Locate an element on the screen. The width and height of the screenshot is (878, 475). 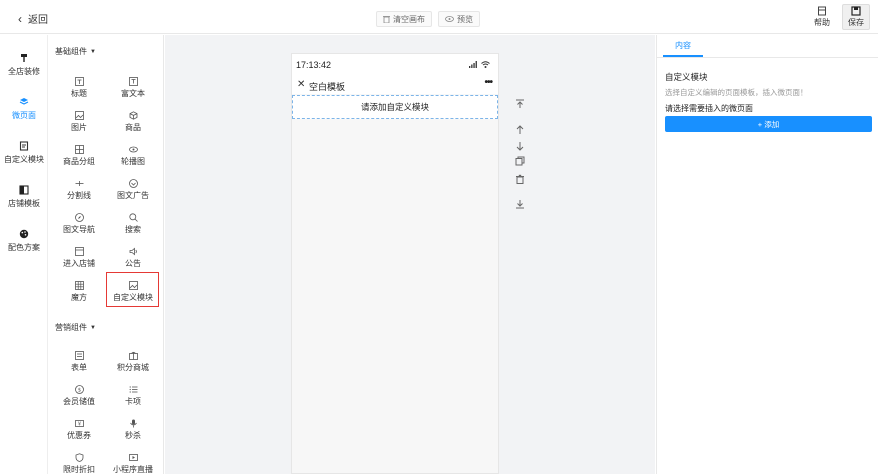
move-bottom-icon is located at coordinates (520, 204).